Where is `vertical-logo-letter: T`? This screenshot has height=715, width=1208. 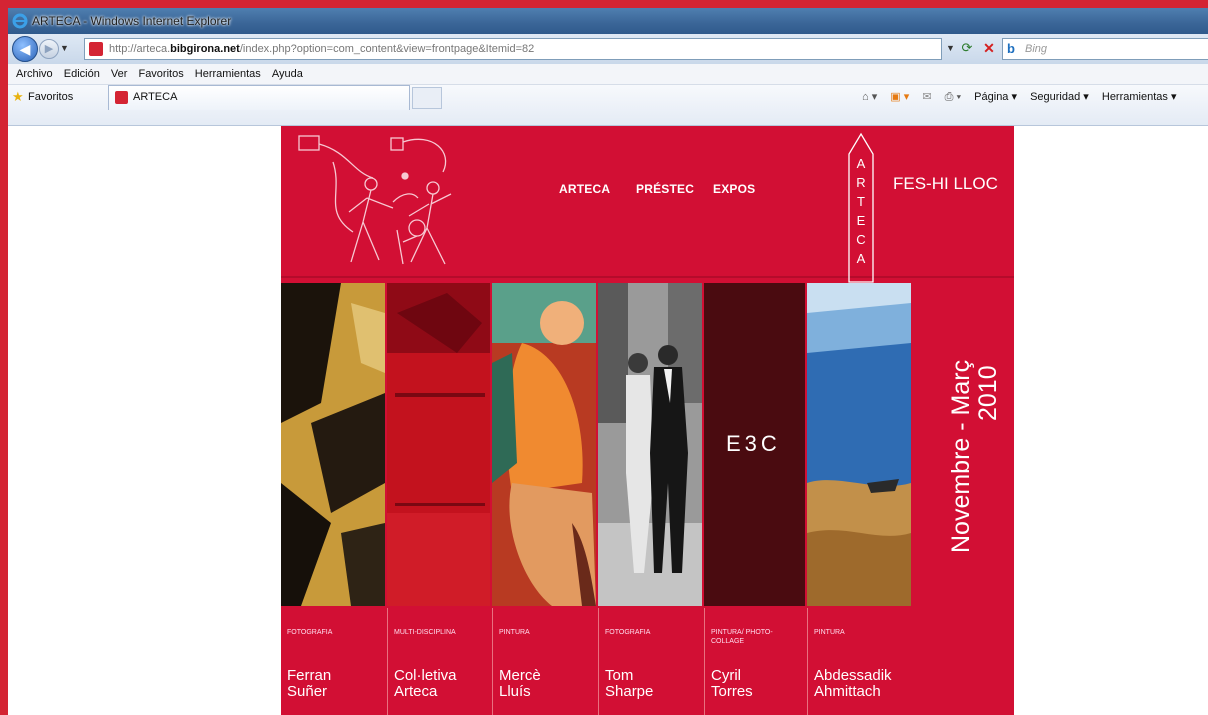 vertical-logo-letter: T is located at coordinates (861, 201).